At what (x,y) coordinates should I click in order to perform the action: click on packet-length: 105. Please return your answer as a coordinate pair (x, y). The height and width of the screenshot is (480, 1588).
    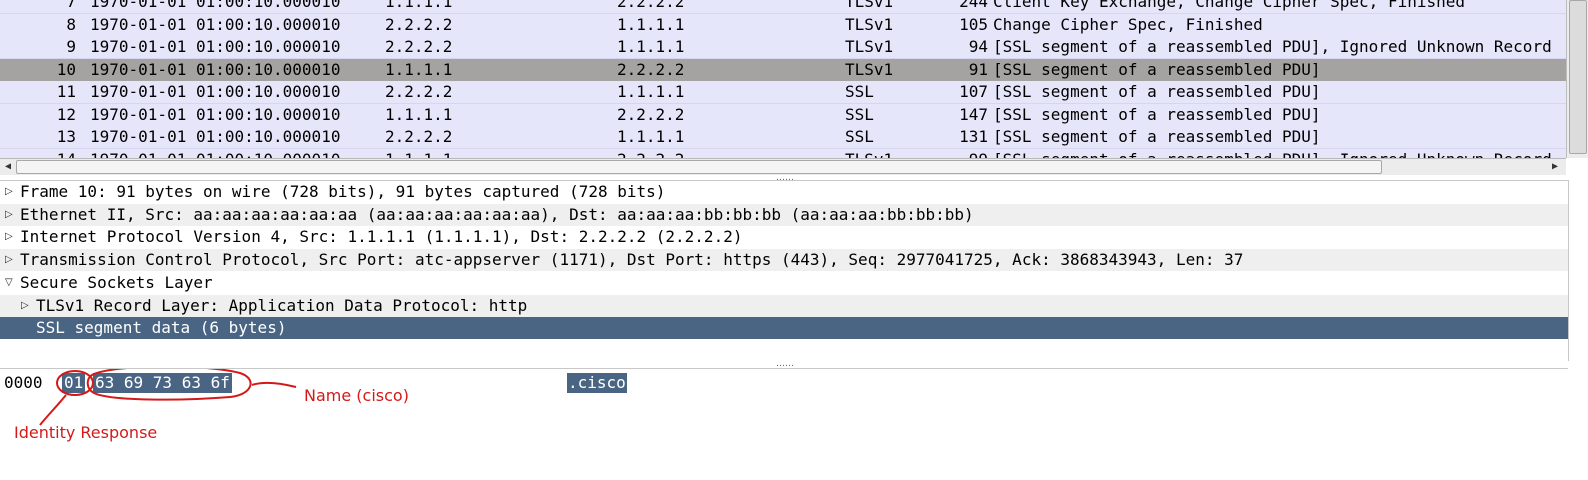
    Looking at the image, I should click on (973, 24).